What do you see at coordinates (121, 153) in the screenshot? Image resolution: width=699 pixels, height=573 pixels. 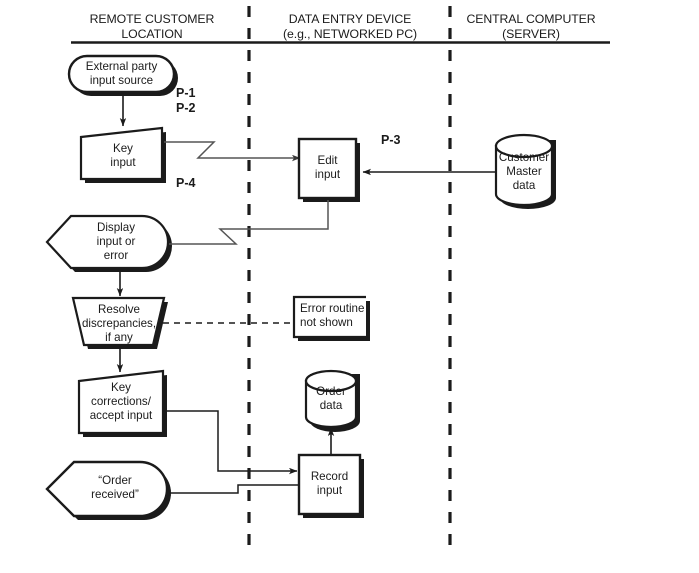 I see `node-key-input` at bounding box center [121, 153].